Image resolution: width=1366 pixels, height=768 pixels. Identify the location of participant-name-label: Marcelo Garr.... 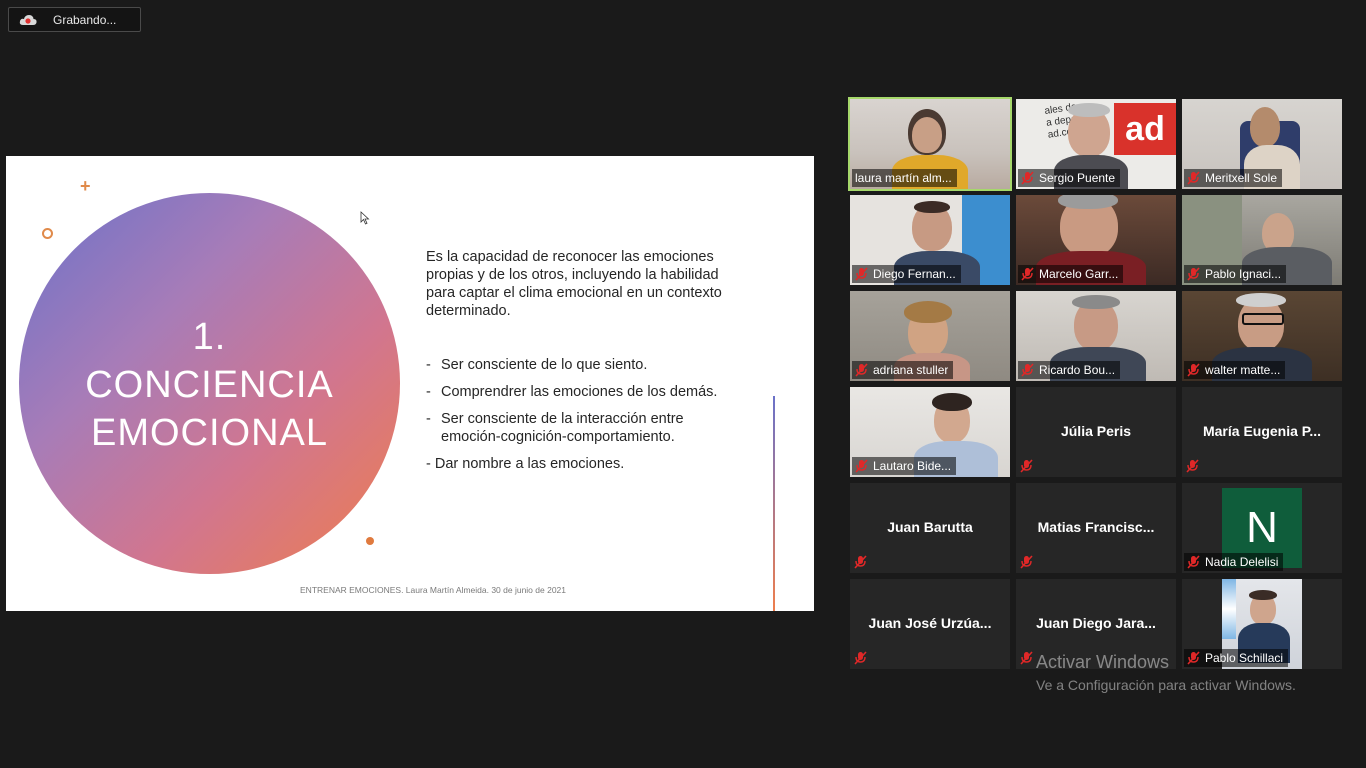
(1071, 274).